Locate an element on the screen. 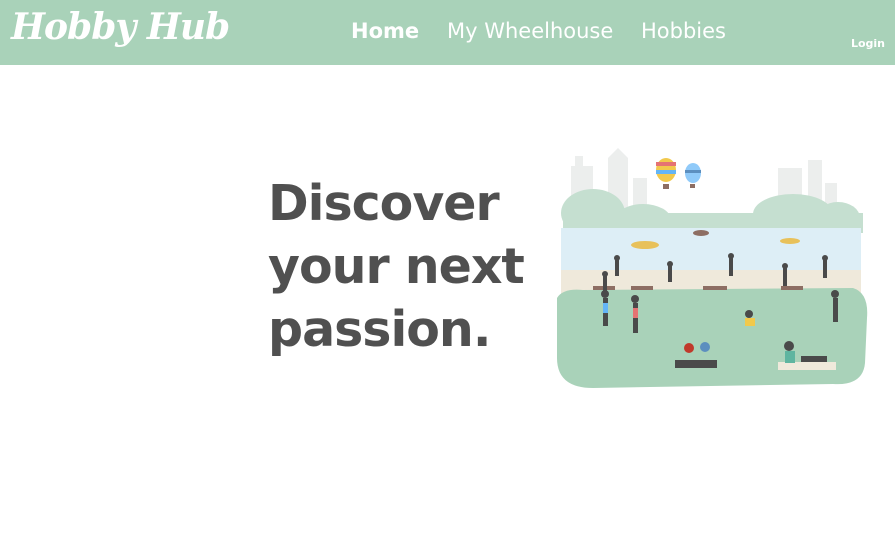  hero-line-2: your next is located at coordinates (396, 266).